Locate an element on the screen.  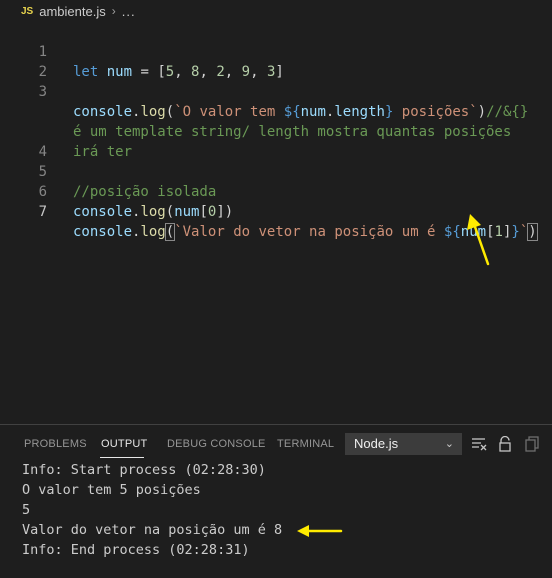
output-line: 5 is located at coordinates (26, 510).